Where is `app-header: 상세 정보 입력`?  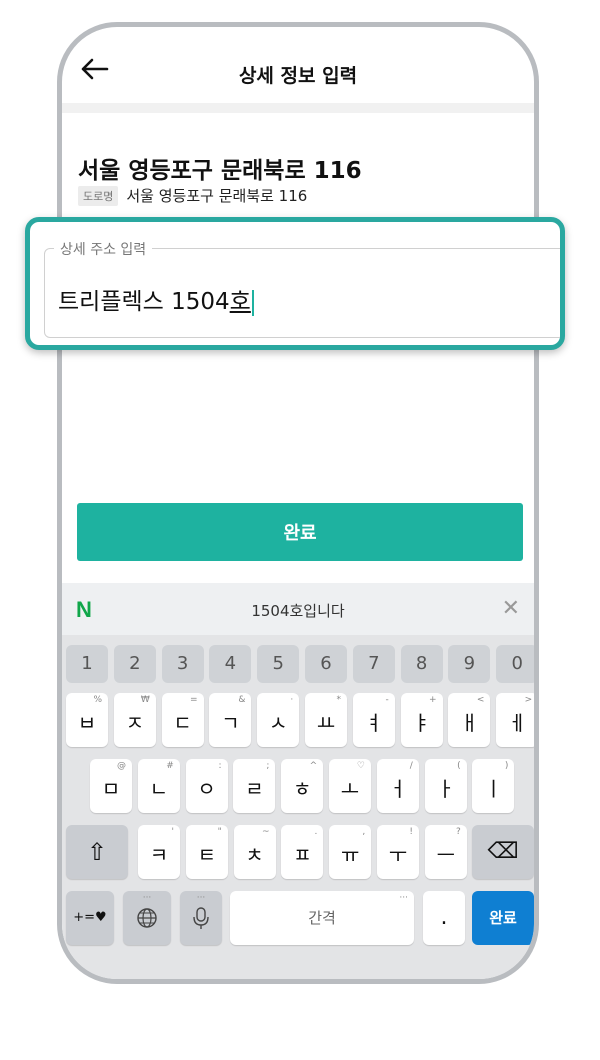
app-header: 상세 정보 입력 is located at coordinates (298, 65).